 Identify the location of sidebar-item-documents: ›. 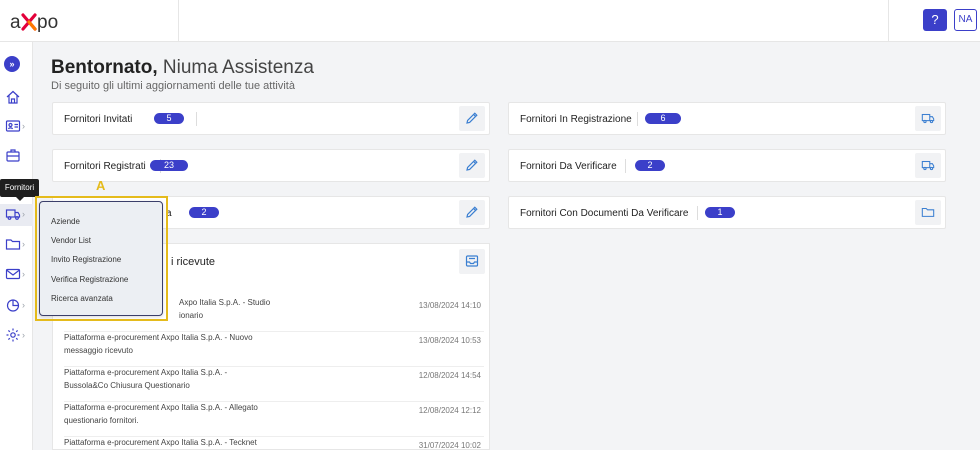
(16, 245).